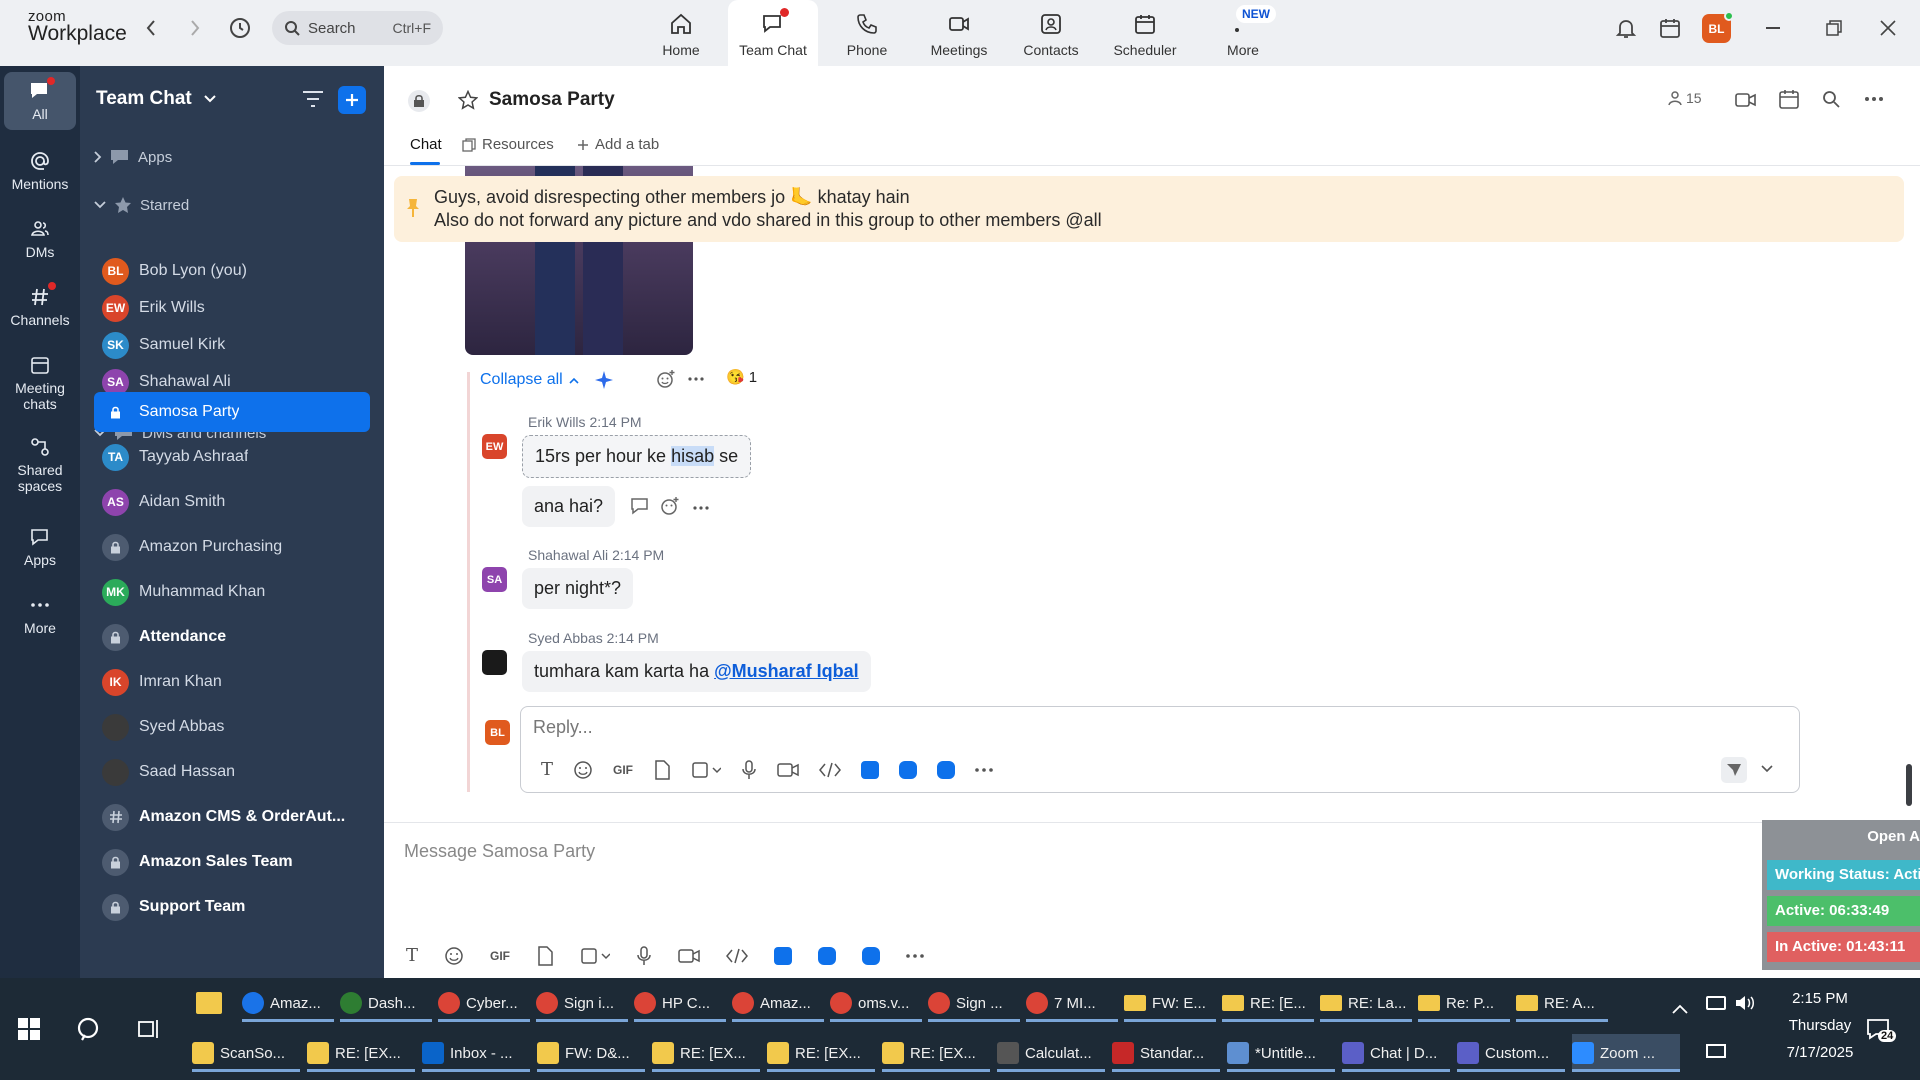 The image size is (1920, 1080). What do you see at coordinates (40, 239) in the screenshot?
I see `rail-item-dms: DMs` at bounding box center [40, 239].